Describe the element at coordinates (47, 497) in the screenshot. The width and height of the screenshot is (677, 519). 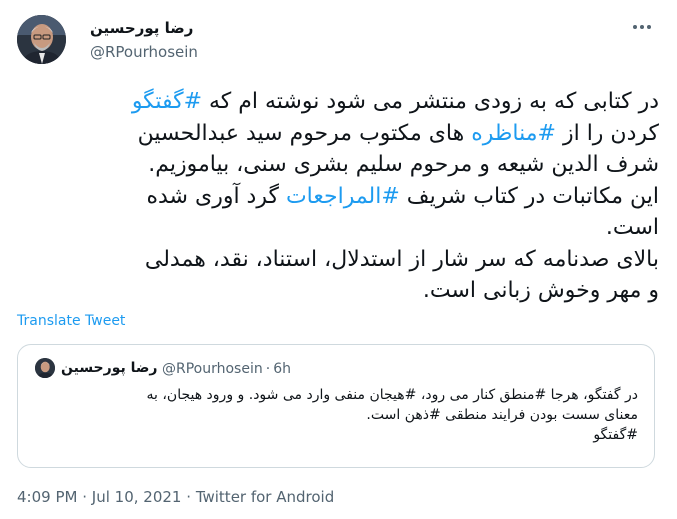
I see `tweet-time: 4:09 PM` at that location.